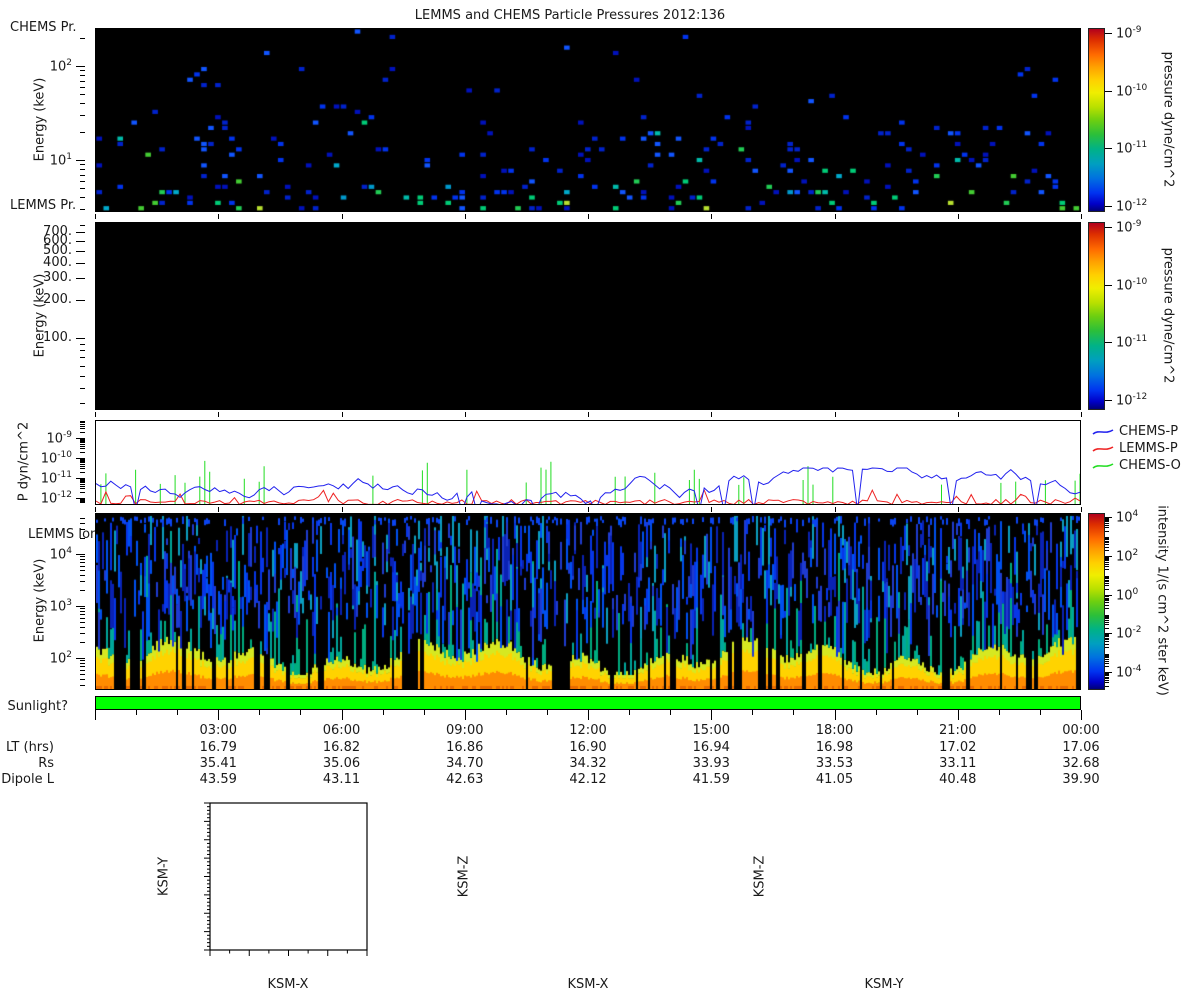 The width and height of the screenshot is (1200, 1000). What do you see at coordinates (341, 747) in the screenshot?
I see `ephemeris-value: 16.82` at bounding box center [341, 747].